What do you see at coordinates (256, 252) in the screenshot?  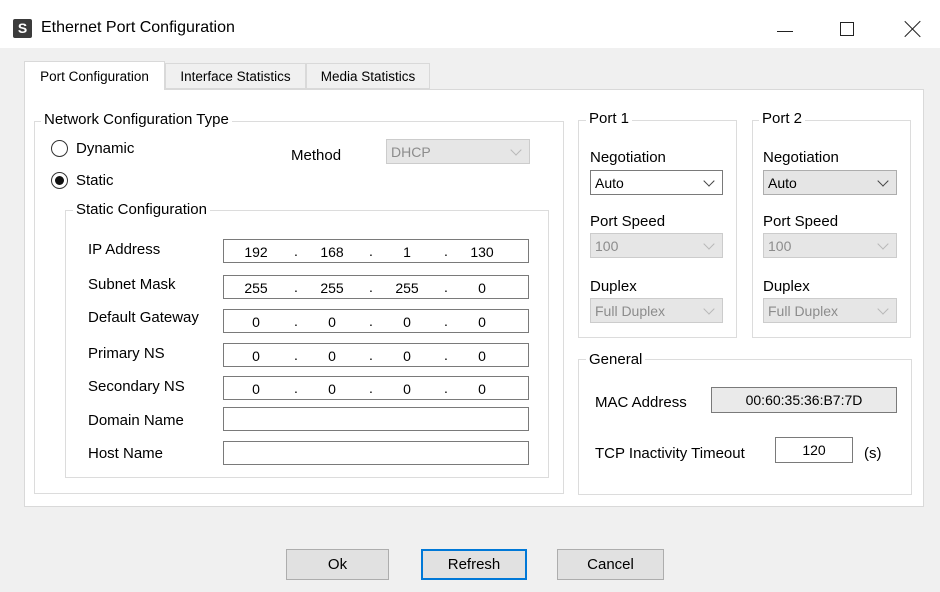 I see `ip-octet-1: 192` at bounding box center [256, 252].